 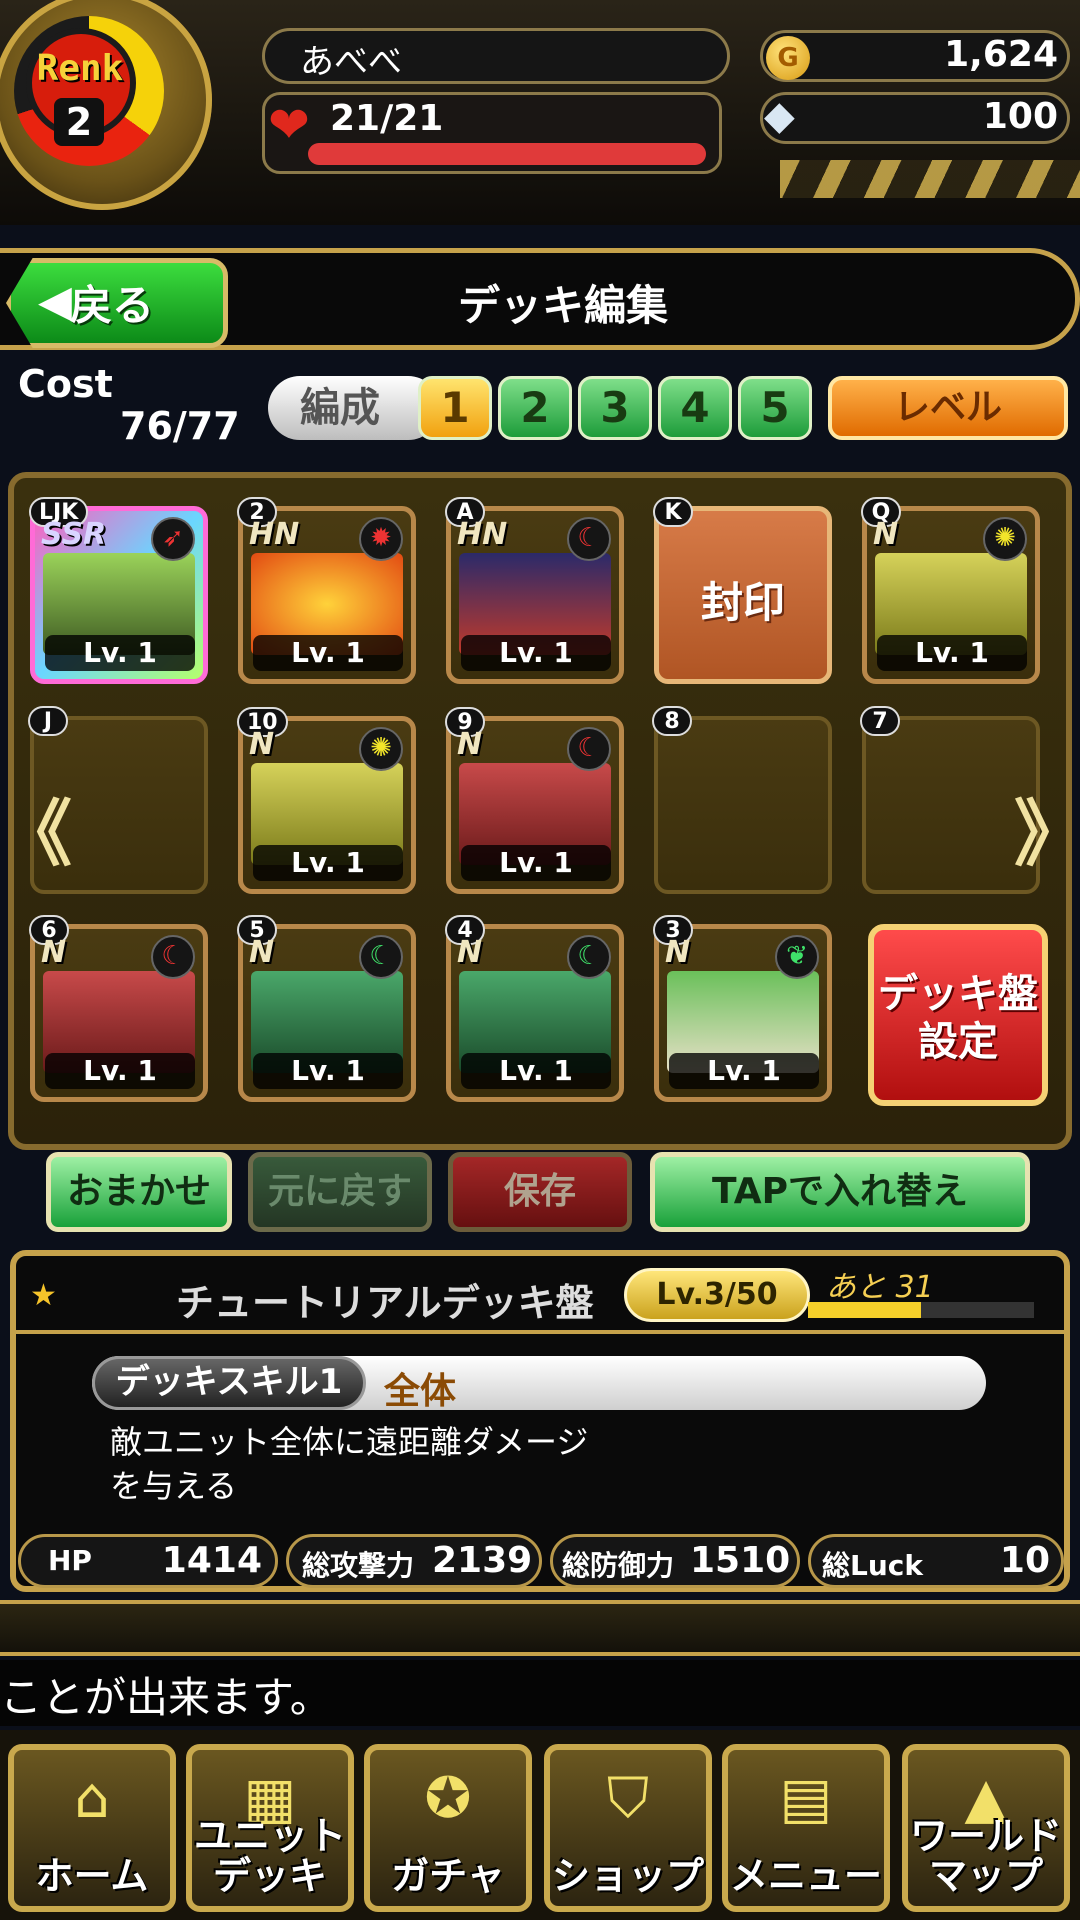 I want to click on deck-skill-target: 全体, so click(x=420, y=1391).